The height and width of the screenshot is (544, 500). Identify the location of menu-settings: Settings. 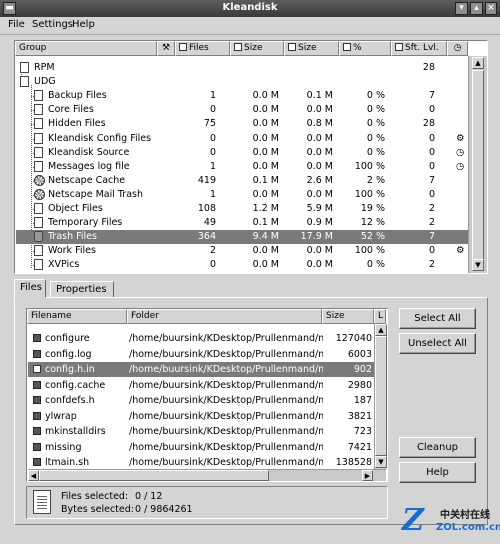
(52, 24).